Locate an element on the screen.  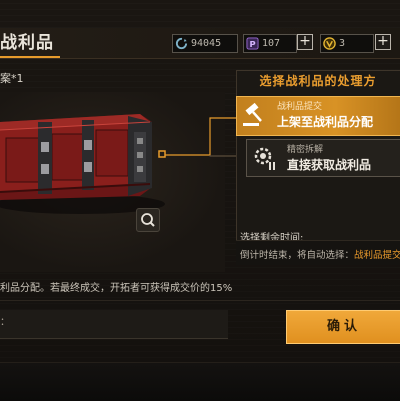
disassemble-gears-icon is located at coordinates (265, 158).